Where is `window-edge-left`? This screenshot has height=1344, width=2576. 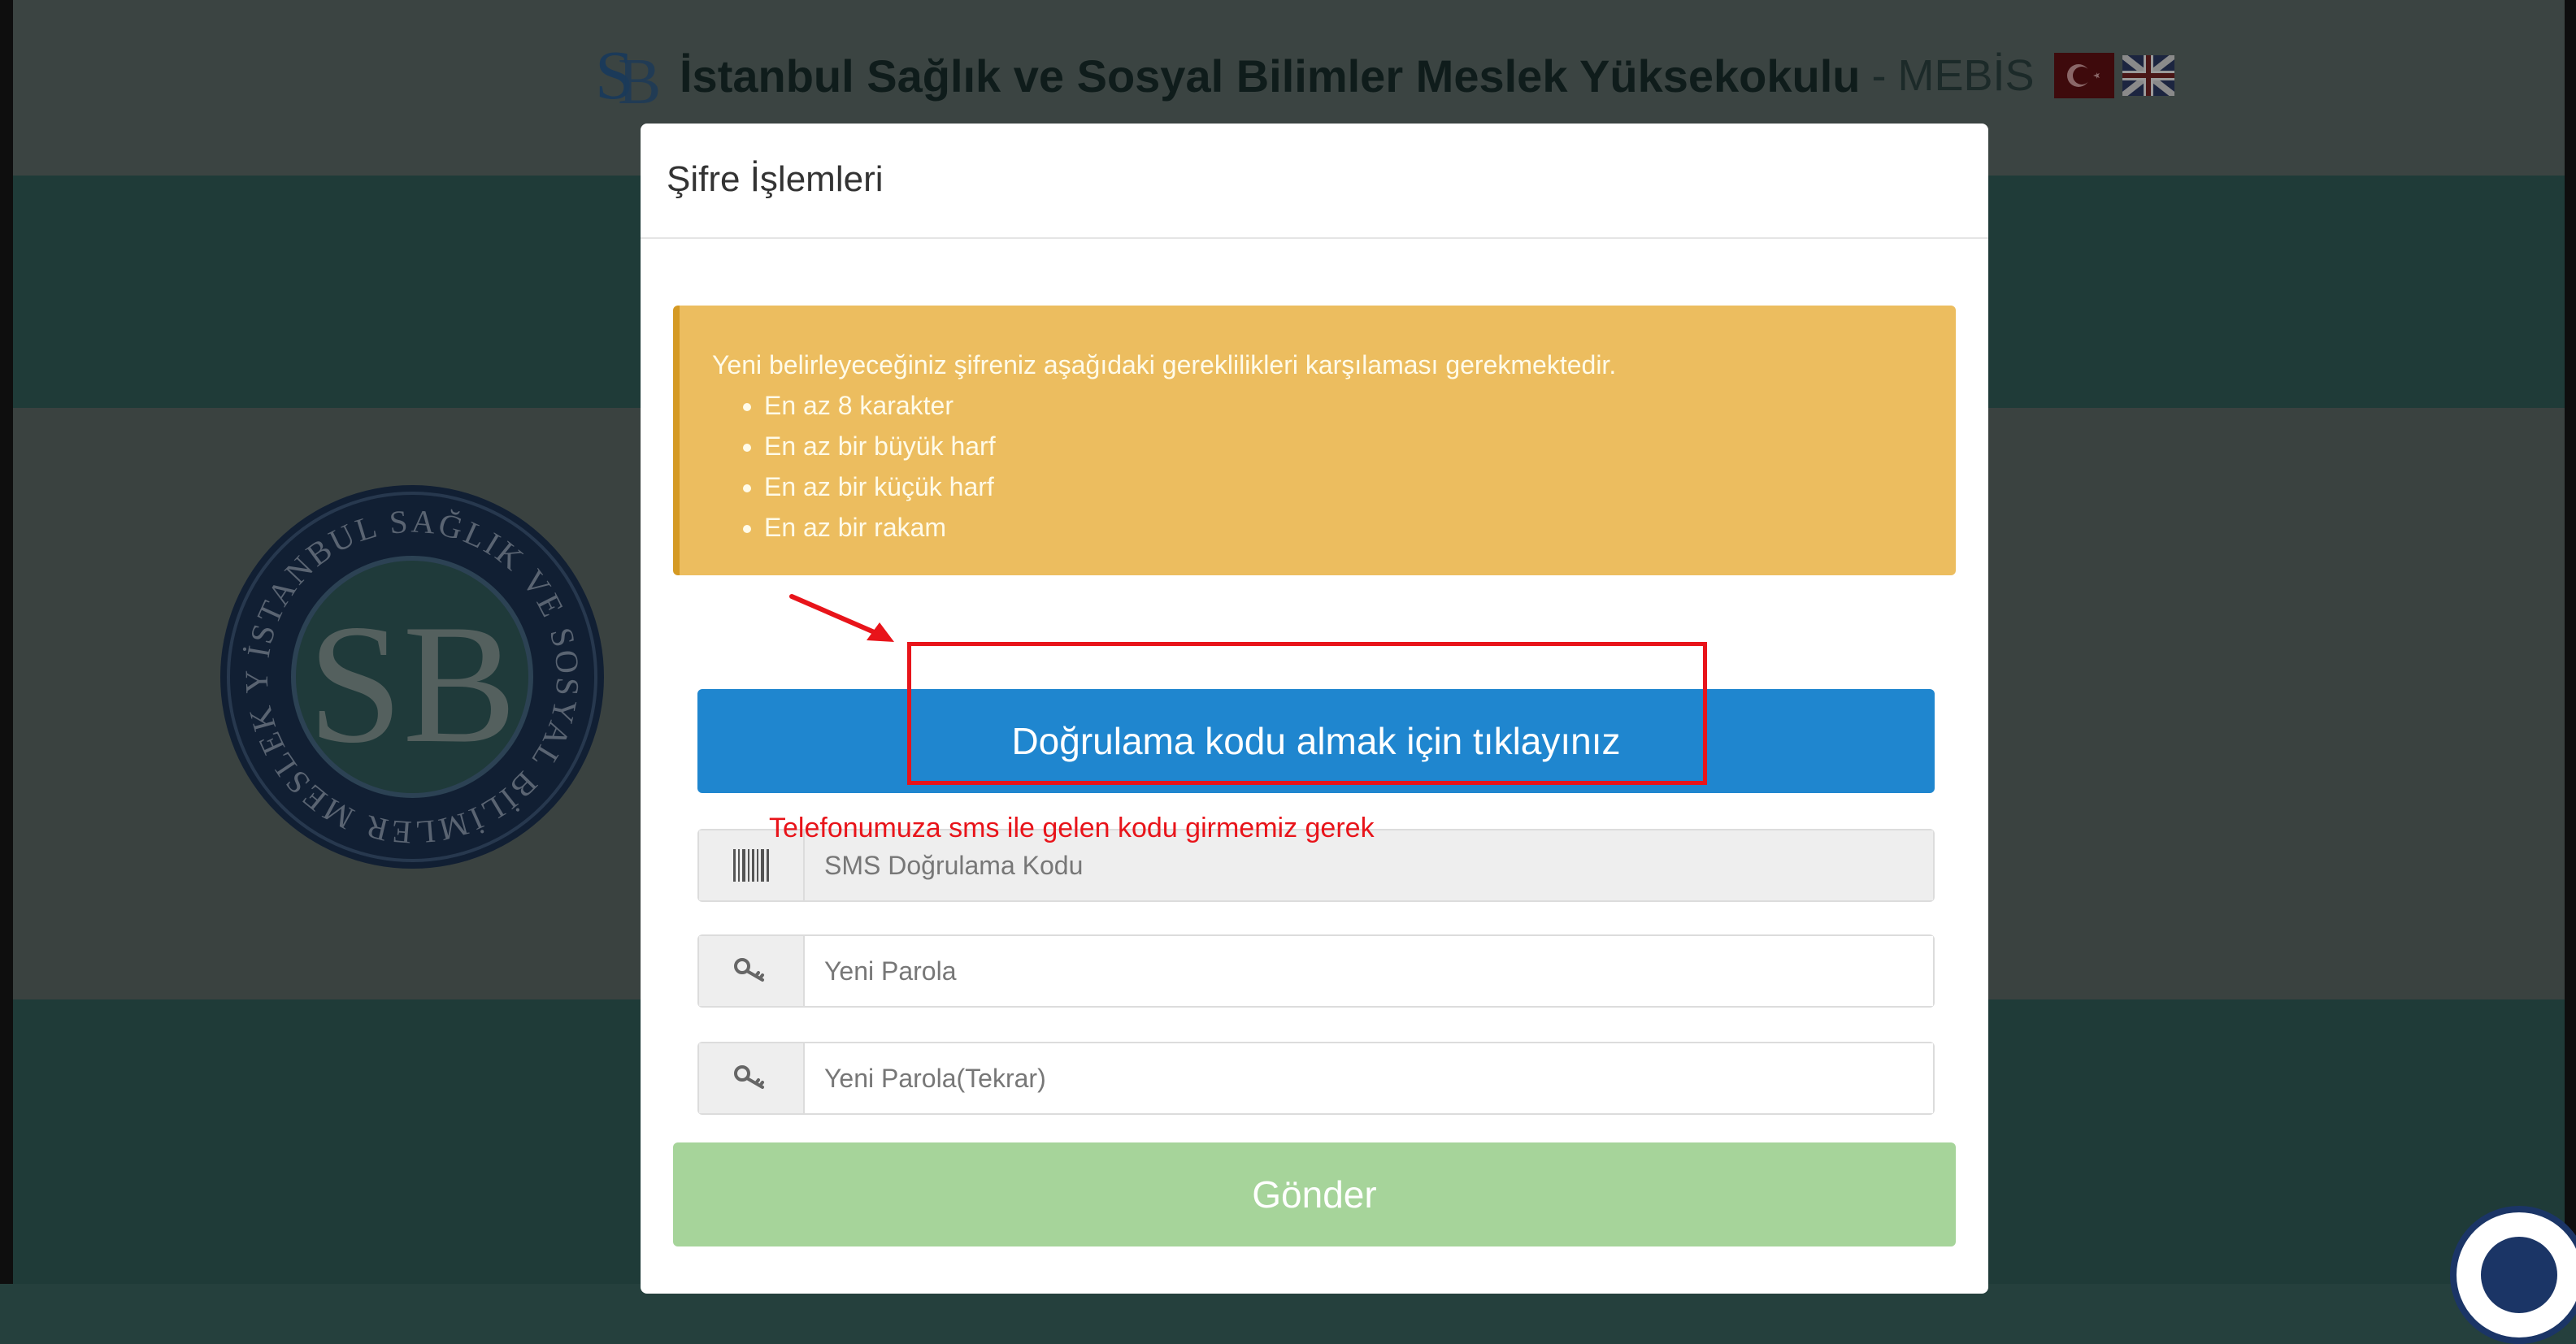
window-edge-left is located at coordinates (6, 642).